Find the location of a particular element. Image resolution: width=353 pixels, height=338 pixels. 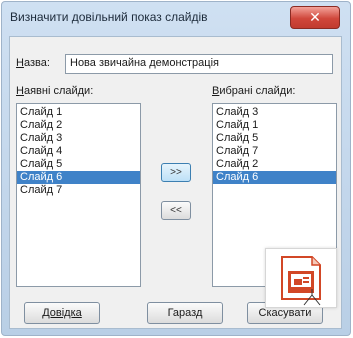

title-bar: Визначити довільний показ слайдів ✕ is located at coordinates (176, 19).